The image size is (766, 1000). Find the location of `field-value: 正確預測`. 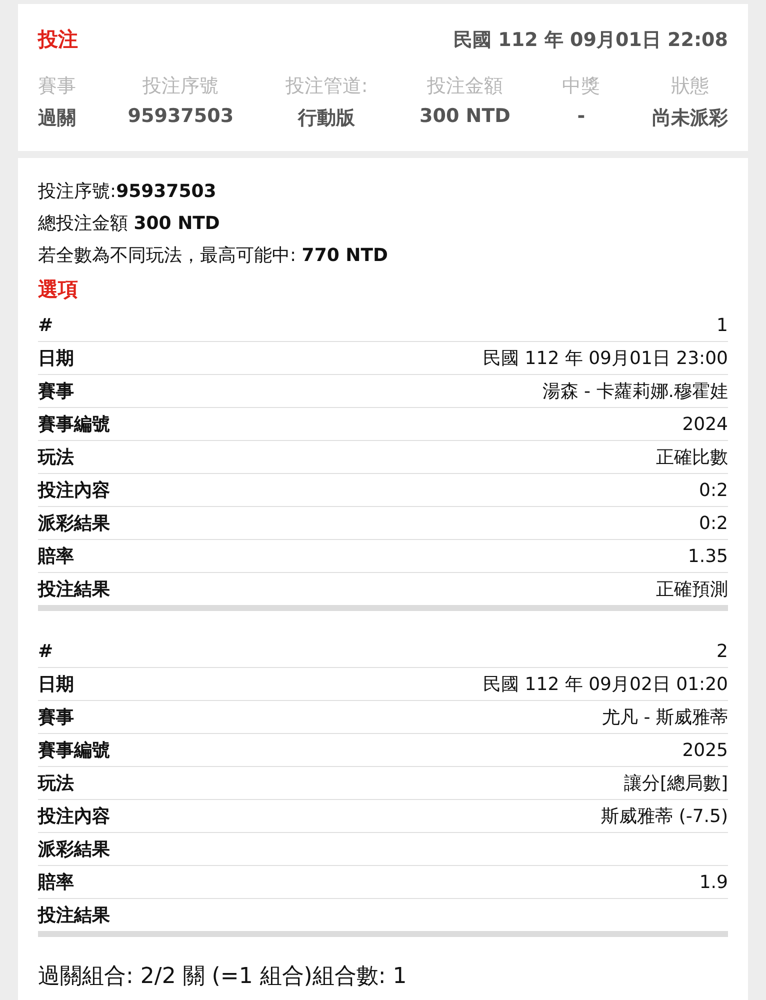

field-value: 正確預測 is located at coordinates (692, 589).